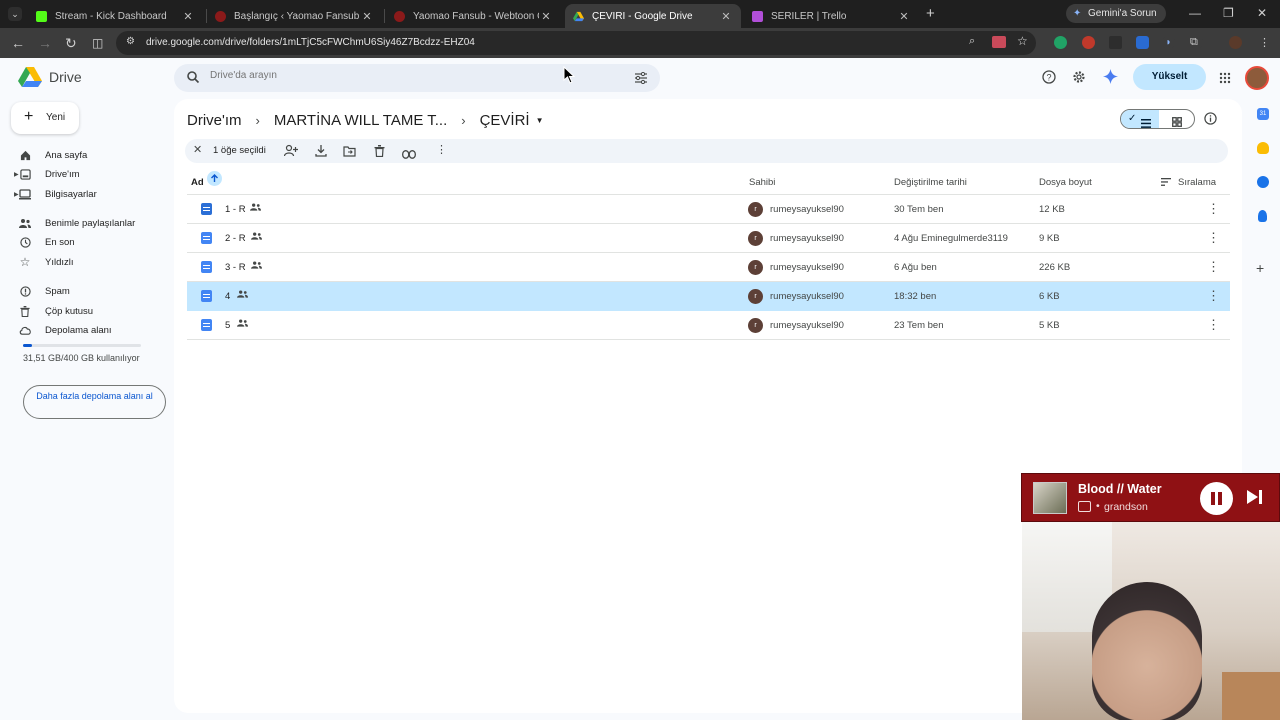 Image resolution: width=1280 pixels, height=720 pixels. Describe the element at coordinates (65, 77) in the screenshot. I see `drive-logo-text: Drive` at that location.